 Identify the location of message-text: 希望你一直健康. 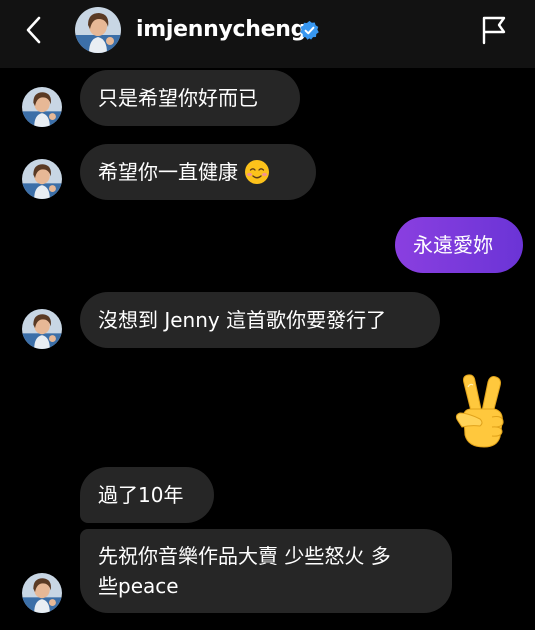
(168, 172).